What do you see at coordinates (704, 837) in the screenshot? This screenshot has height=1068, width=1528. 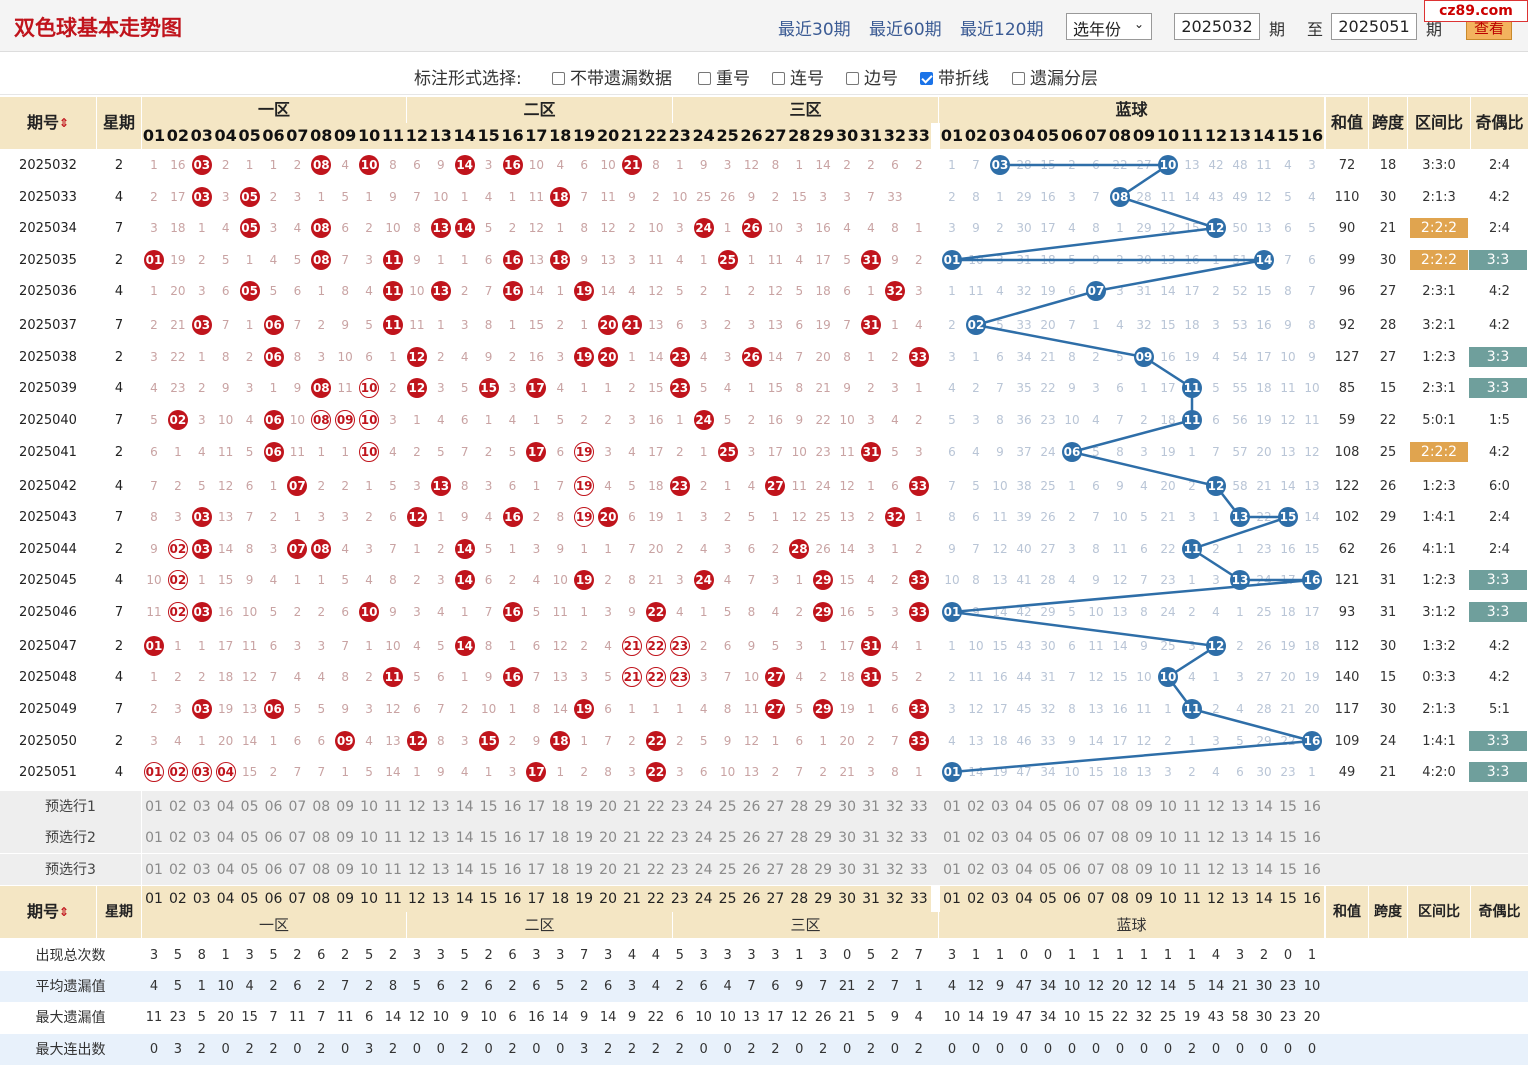 I see `preselect-number: 24` at bounding box center [704, 837].